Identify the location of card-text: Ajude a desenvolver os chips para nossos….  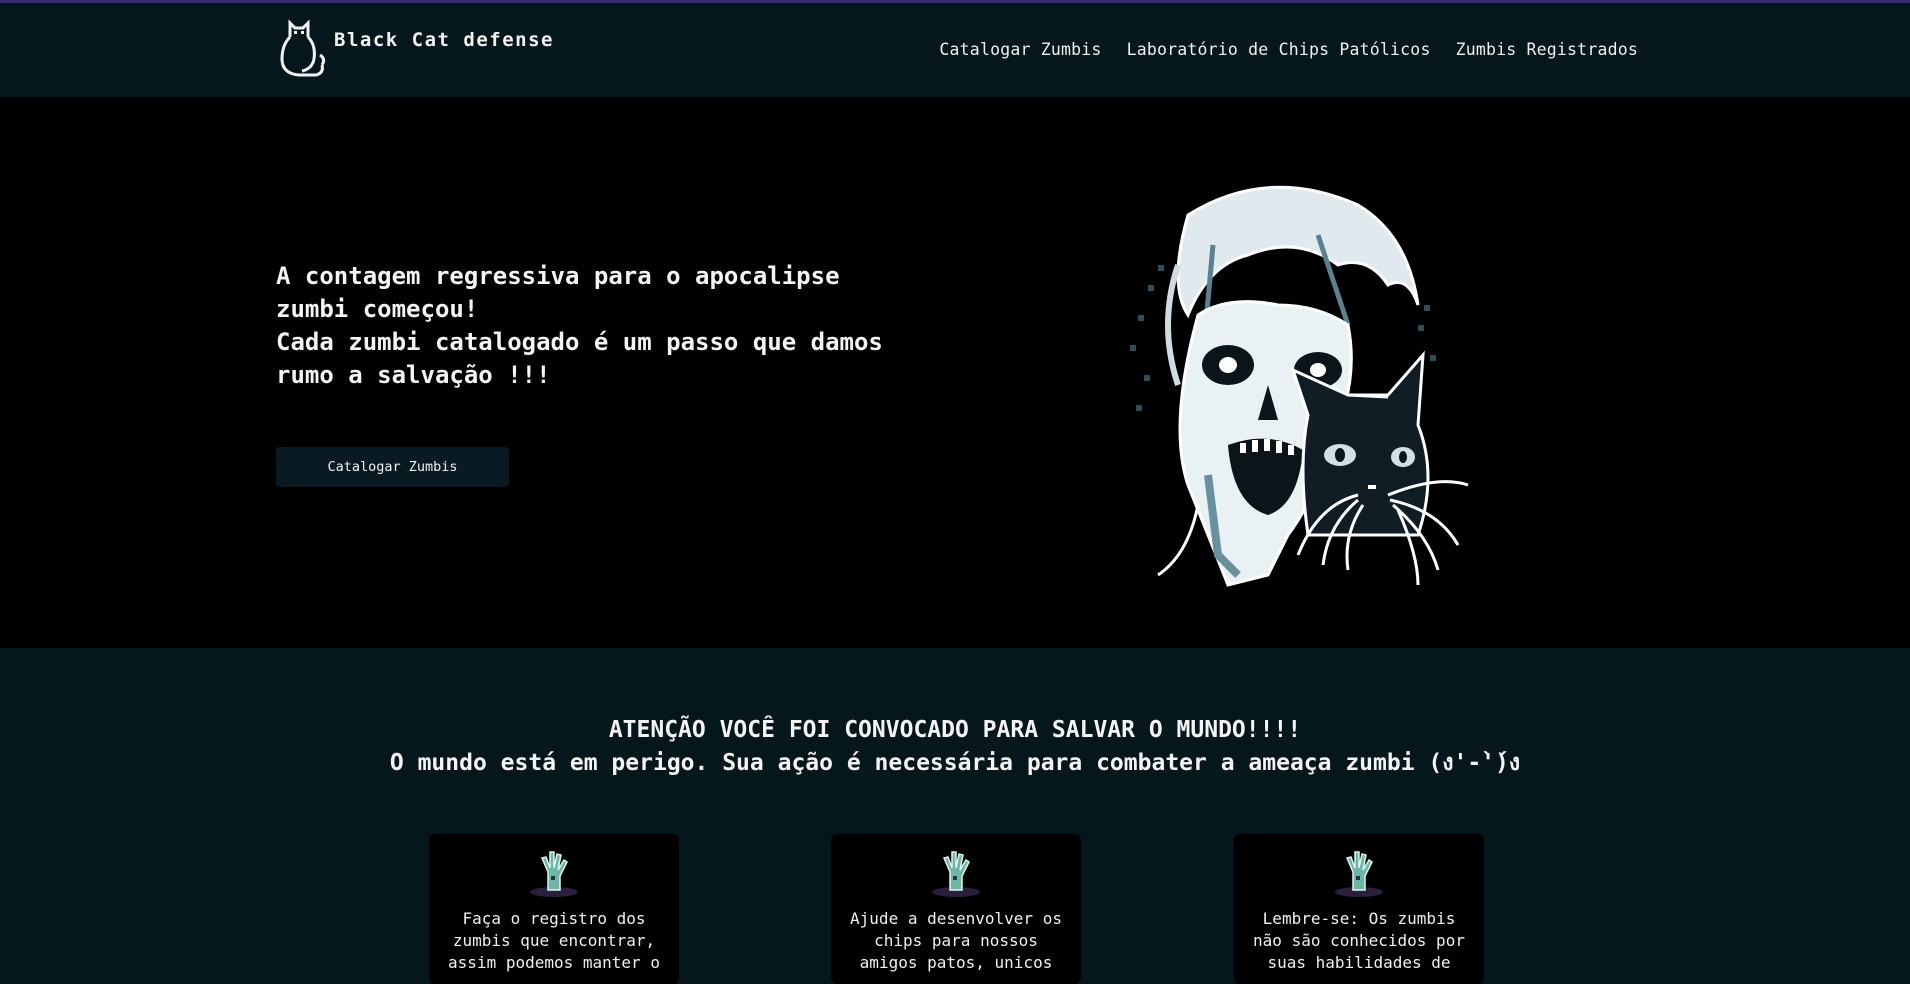
(956, 940).